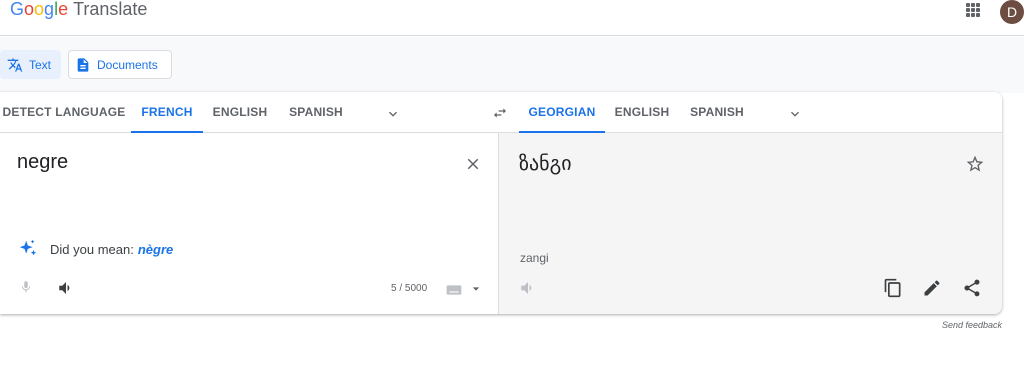  I want to click on logo-letter: G, so click(17, 9).